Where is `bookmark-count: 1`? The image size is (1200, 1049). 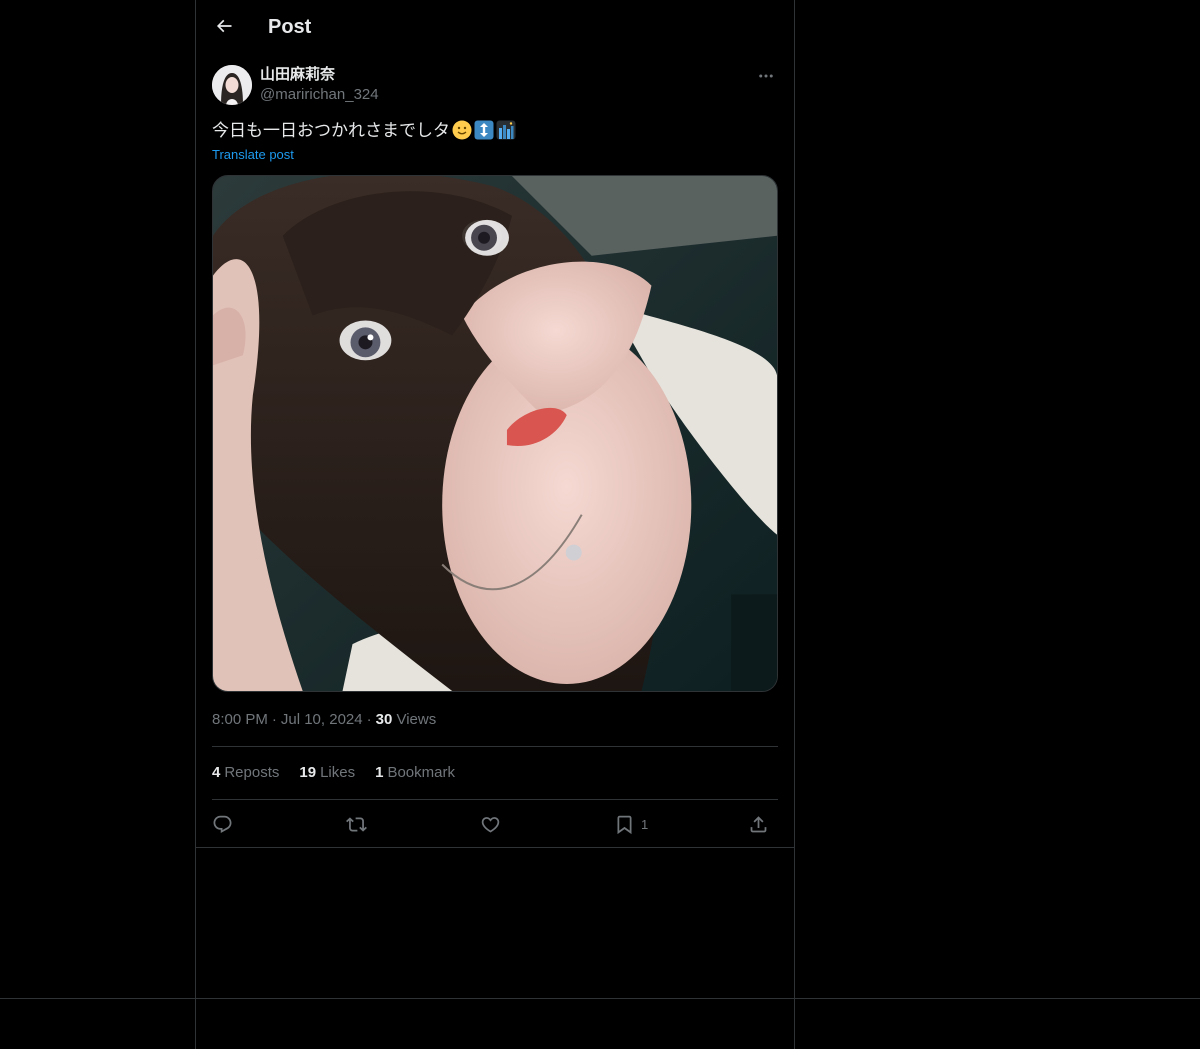 bookmark-count: 1 is located at coordinates (645, 824).